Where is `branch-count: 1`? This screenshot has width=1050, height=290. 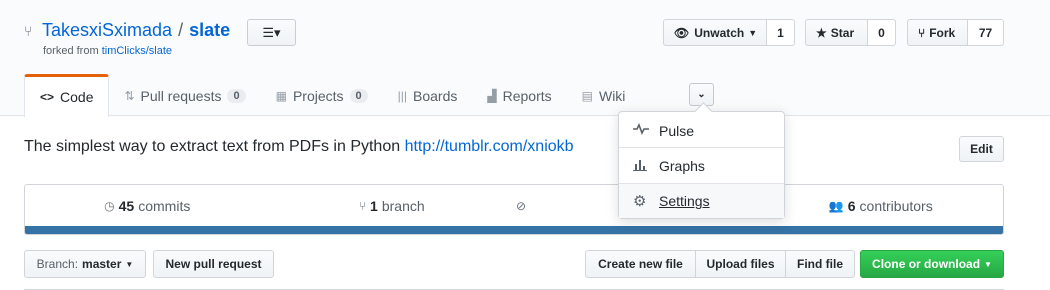
branch-count: 1 is located at coordinates (374, 205).